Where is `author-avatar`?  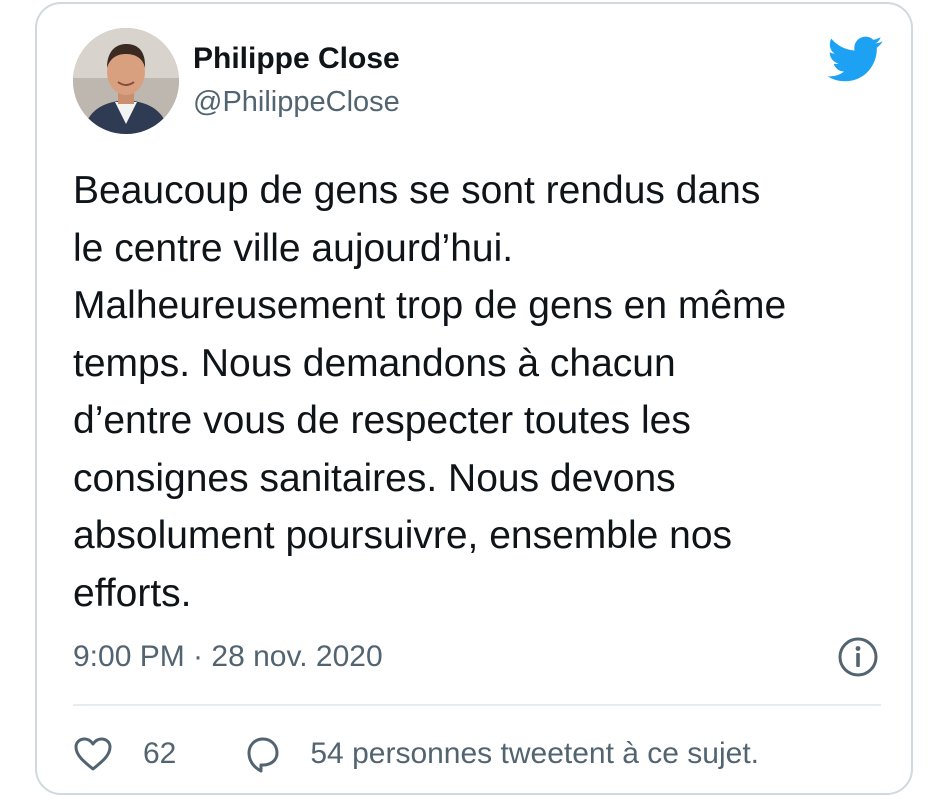
author-avatar is located at coordinates (126, 81).